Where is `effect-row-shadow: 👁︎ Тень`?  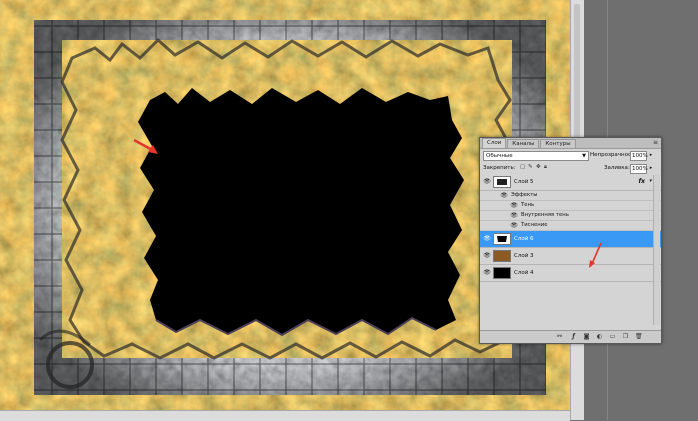 effect-row-shadow: 👁︎ Тень is located at coordinates (570, 206).